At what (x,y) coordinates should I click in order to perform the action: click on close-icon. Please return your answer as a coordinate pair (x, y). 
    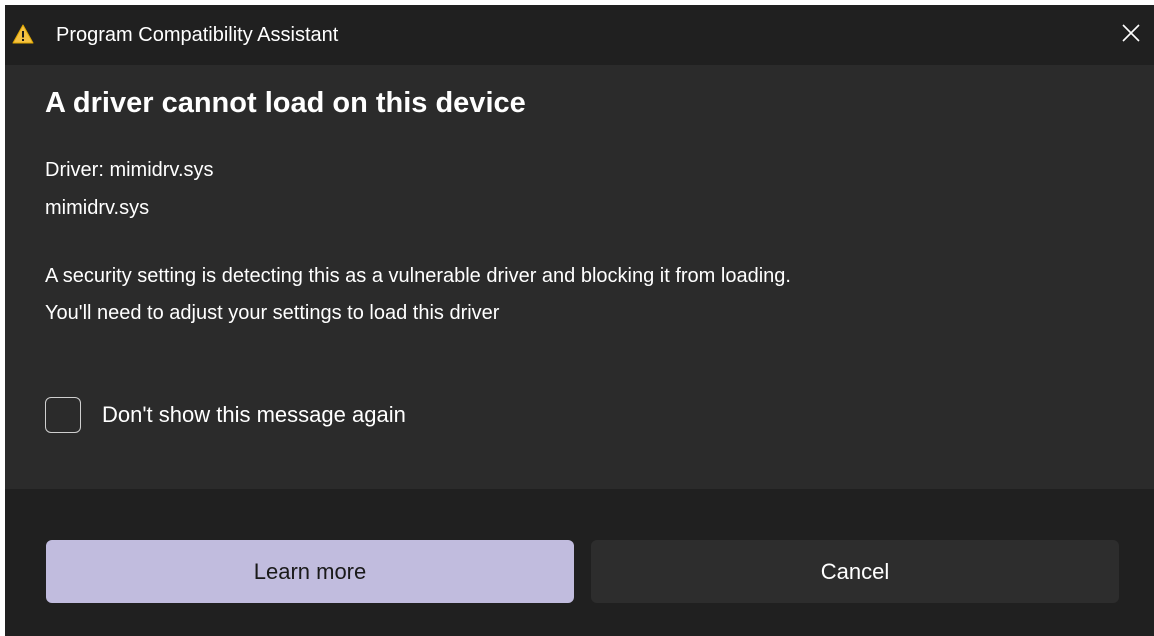
    Looking at the image, I should click on (1131, 35).